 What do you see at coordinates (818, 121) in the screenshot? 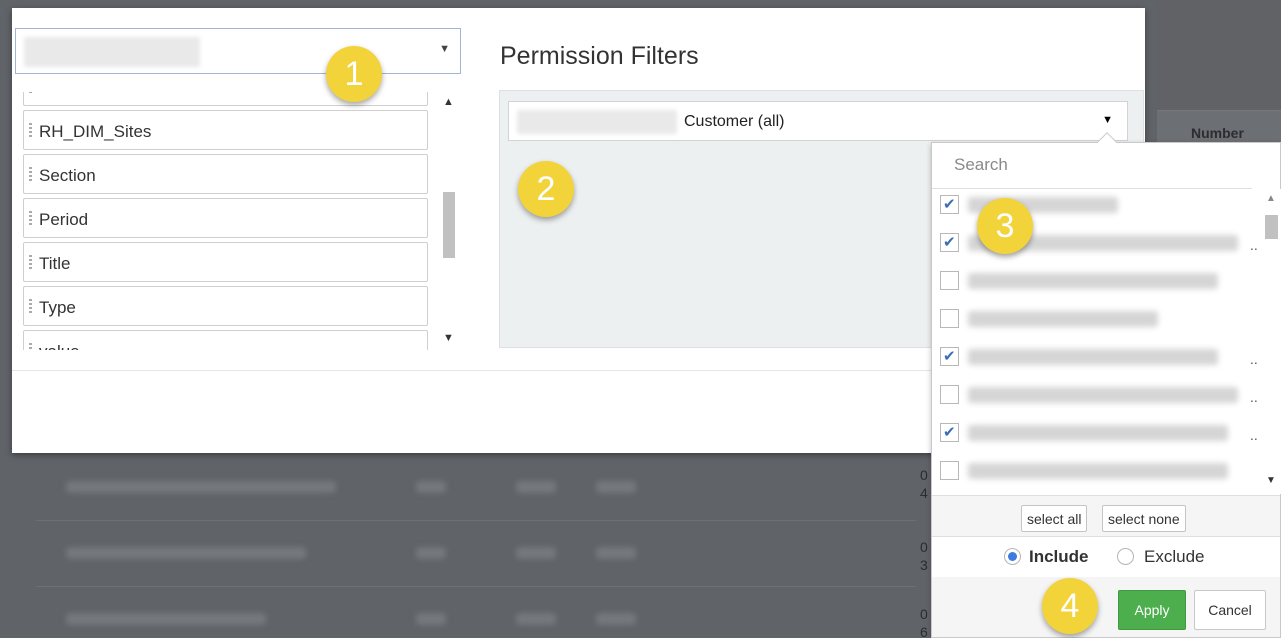
I see `customer-filter-select: Customer (all) ▼` at bounding box center [818, 121].